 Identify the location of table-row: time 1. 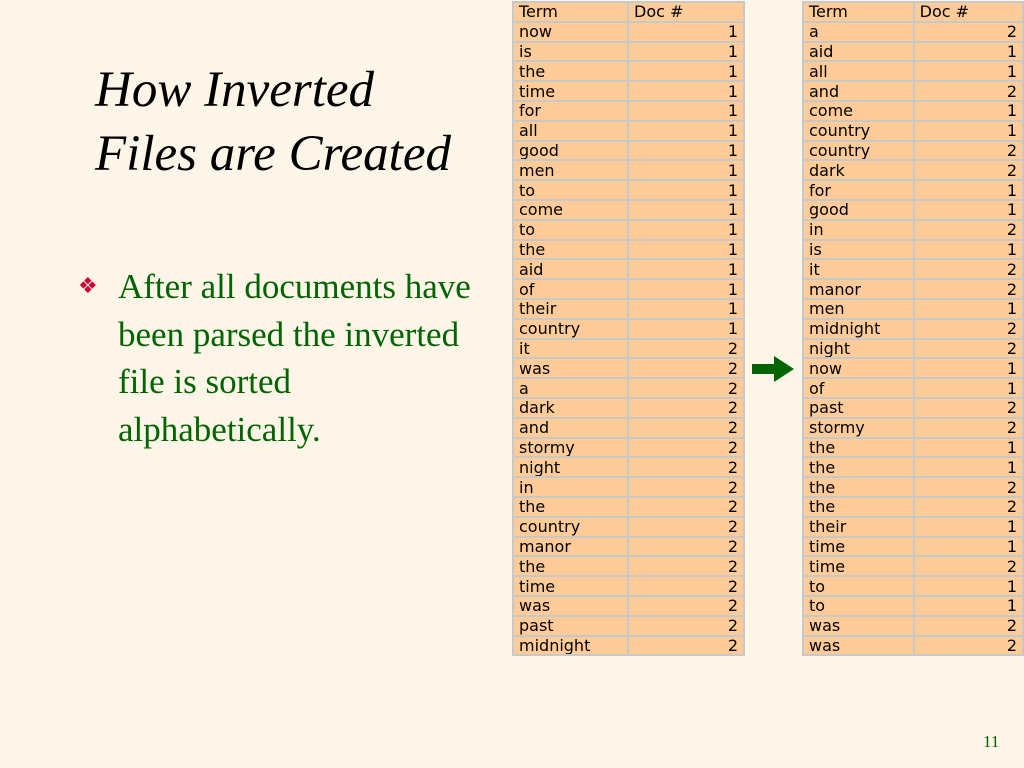
(913, 546).